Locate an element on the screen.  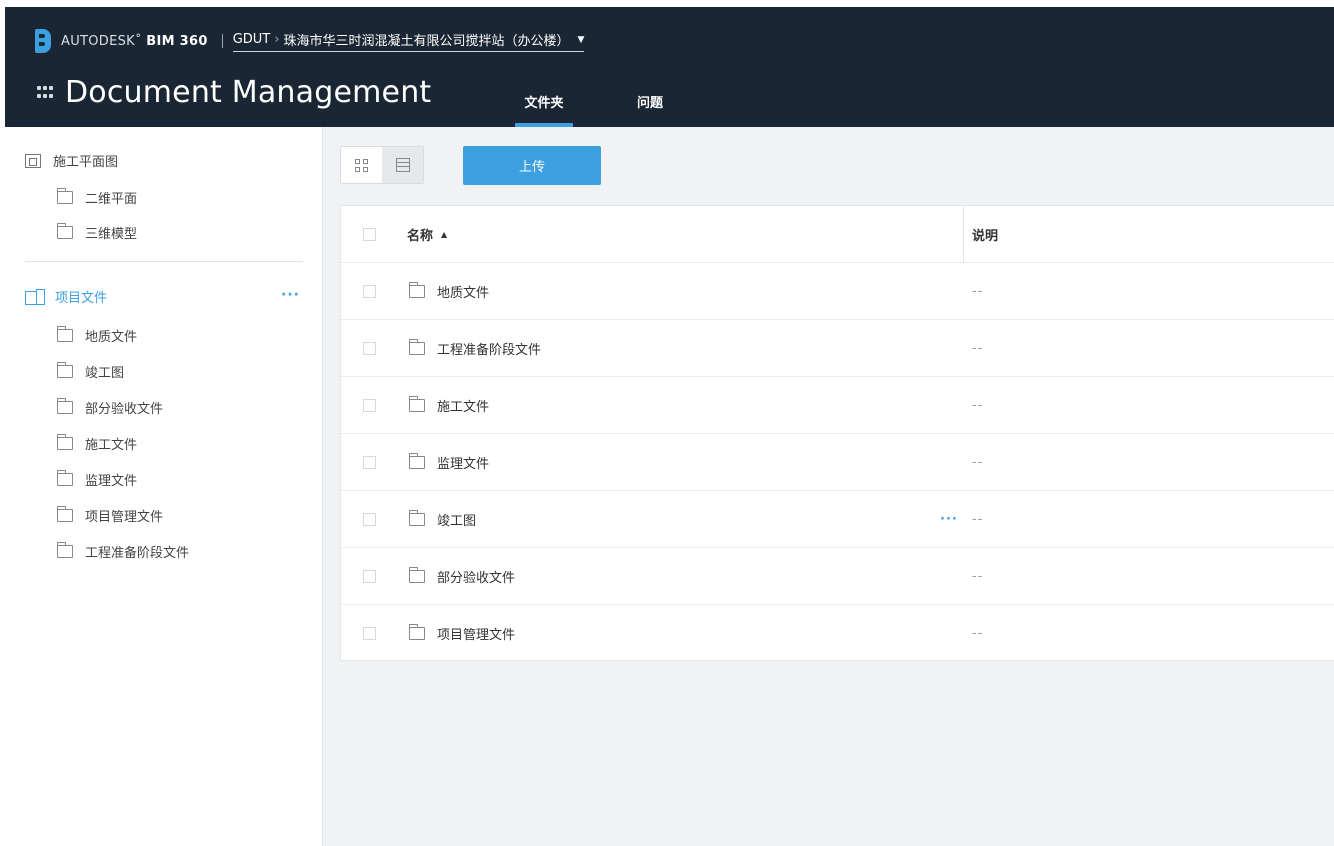
select-all-checkbox is located at coordinates (369, 234).